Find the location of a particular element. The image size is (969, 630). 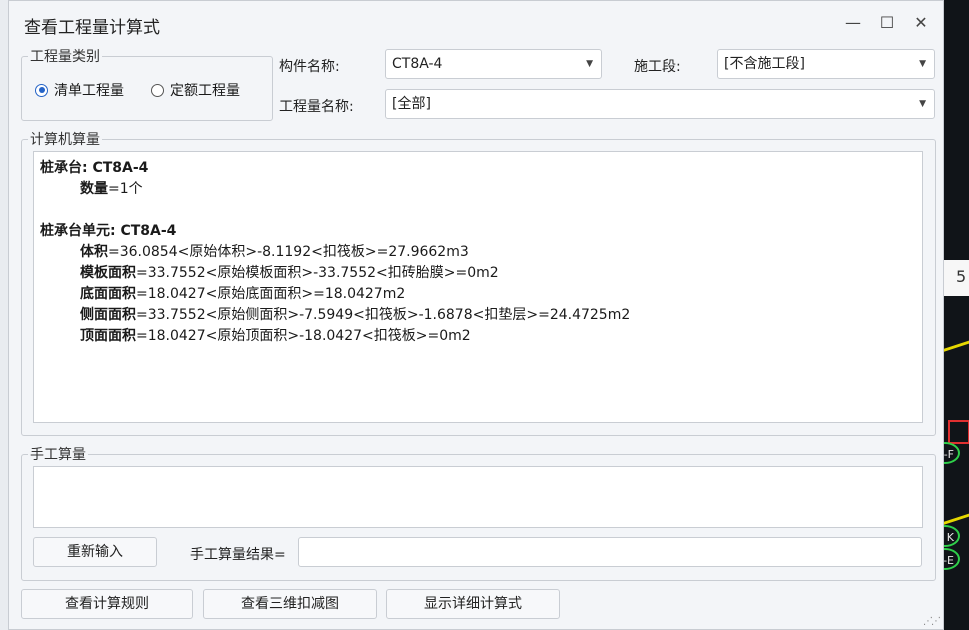

calc-line: 数量=1个 is located at coordinates (478, 189).